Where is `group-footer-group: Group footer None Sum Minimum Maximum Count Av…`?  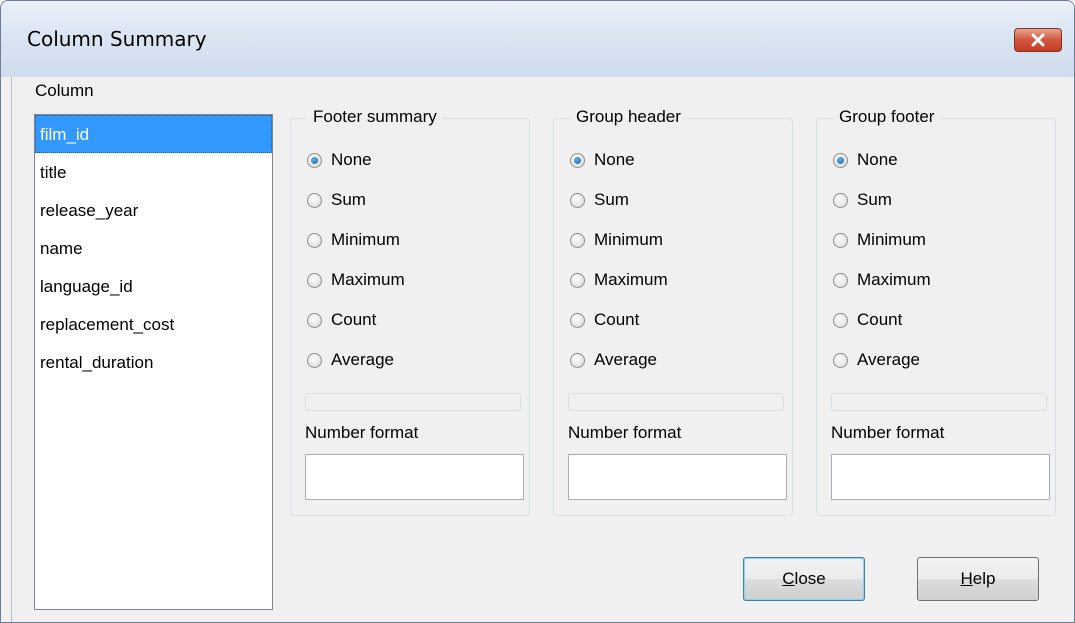 group-footer-group: Group footer None Sum Minimum Maximum Count Av… is located at coordinates (936, 311).